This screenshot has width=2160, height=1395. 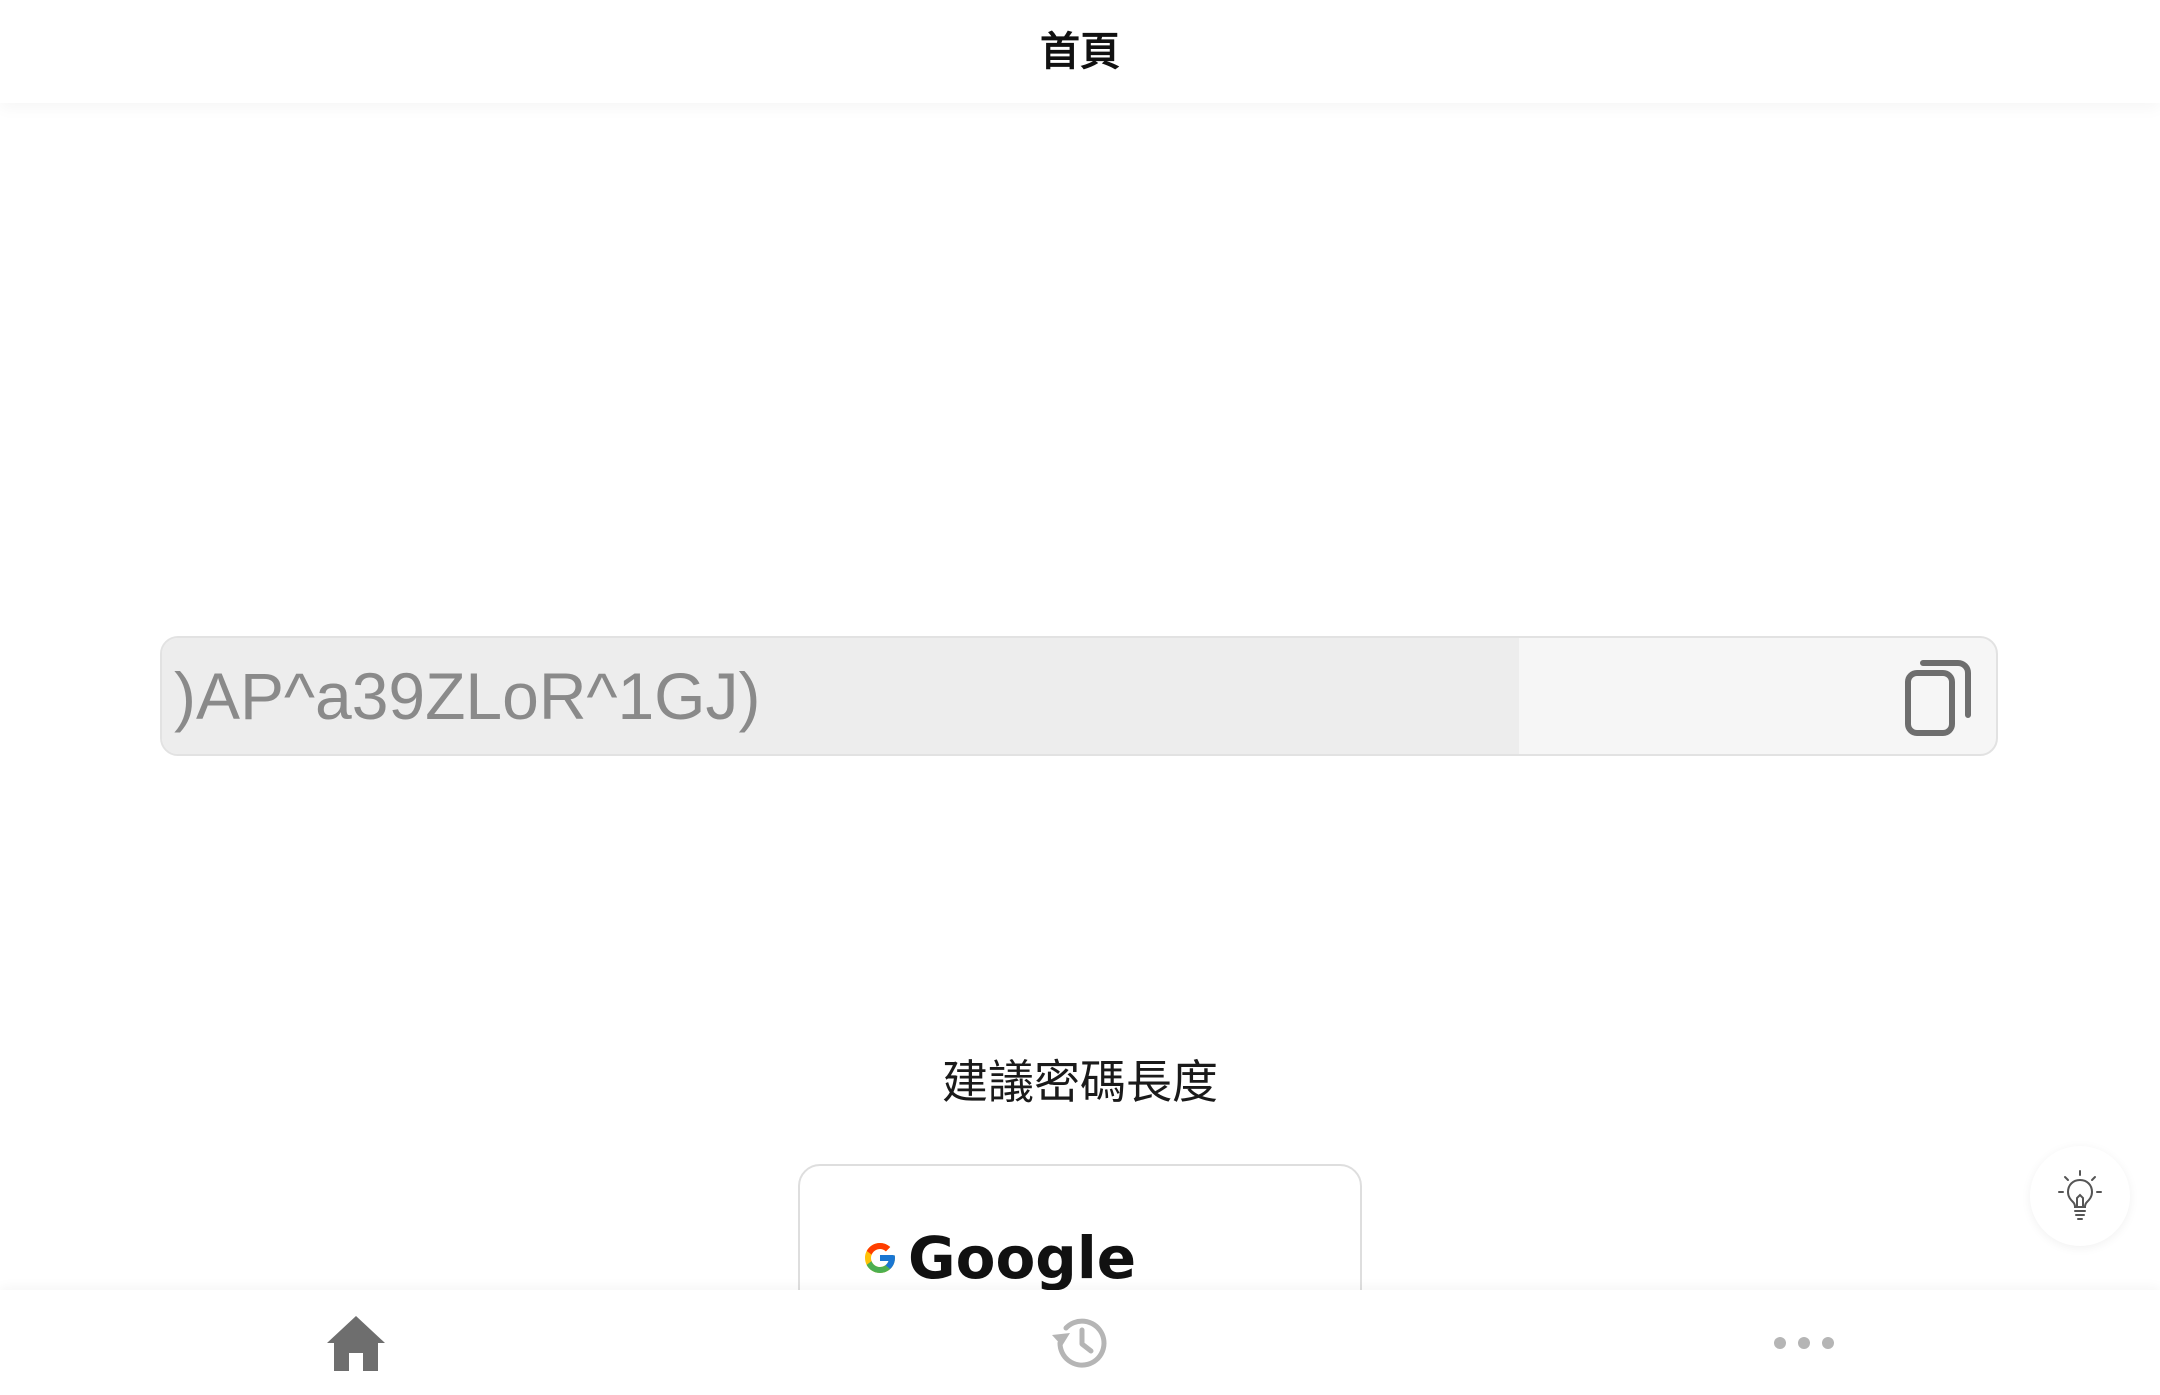 I want to click on hint-button, so click(x=2080, y=1196).